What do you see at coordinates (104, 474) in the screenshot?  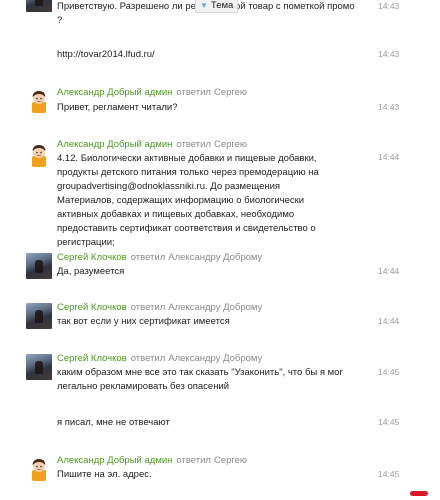 I see `message-text: Пишите на эл. адрес.` at bounding box center [104, 474].